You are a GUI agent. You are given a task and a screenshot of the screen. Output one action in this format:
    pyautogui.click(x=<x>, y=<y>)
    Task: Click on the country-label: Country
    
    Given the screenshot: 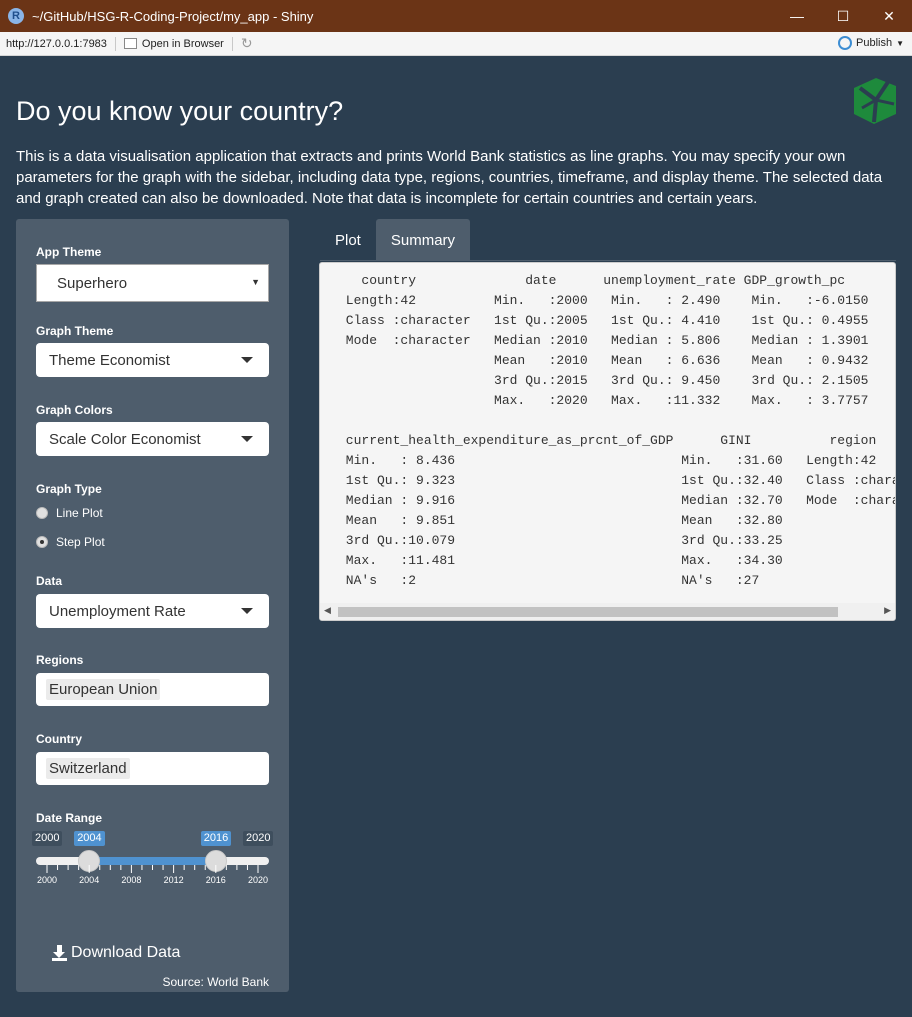 What is the action you would take?
    pyautogui.click(x=59, y=739)
    